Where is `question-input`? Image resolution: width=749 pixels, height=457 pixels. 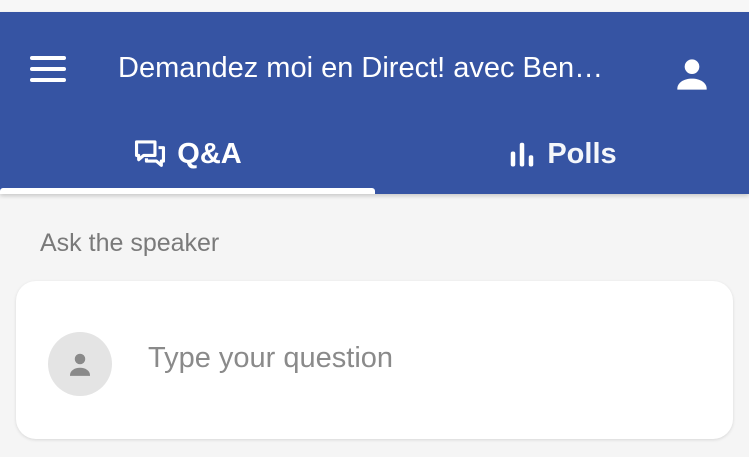
question-input is located at coordinates (428, 358).